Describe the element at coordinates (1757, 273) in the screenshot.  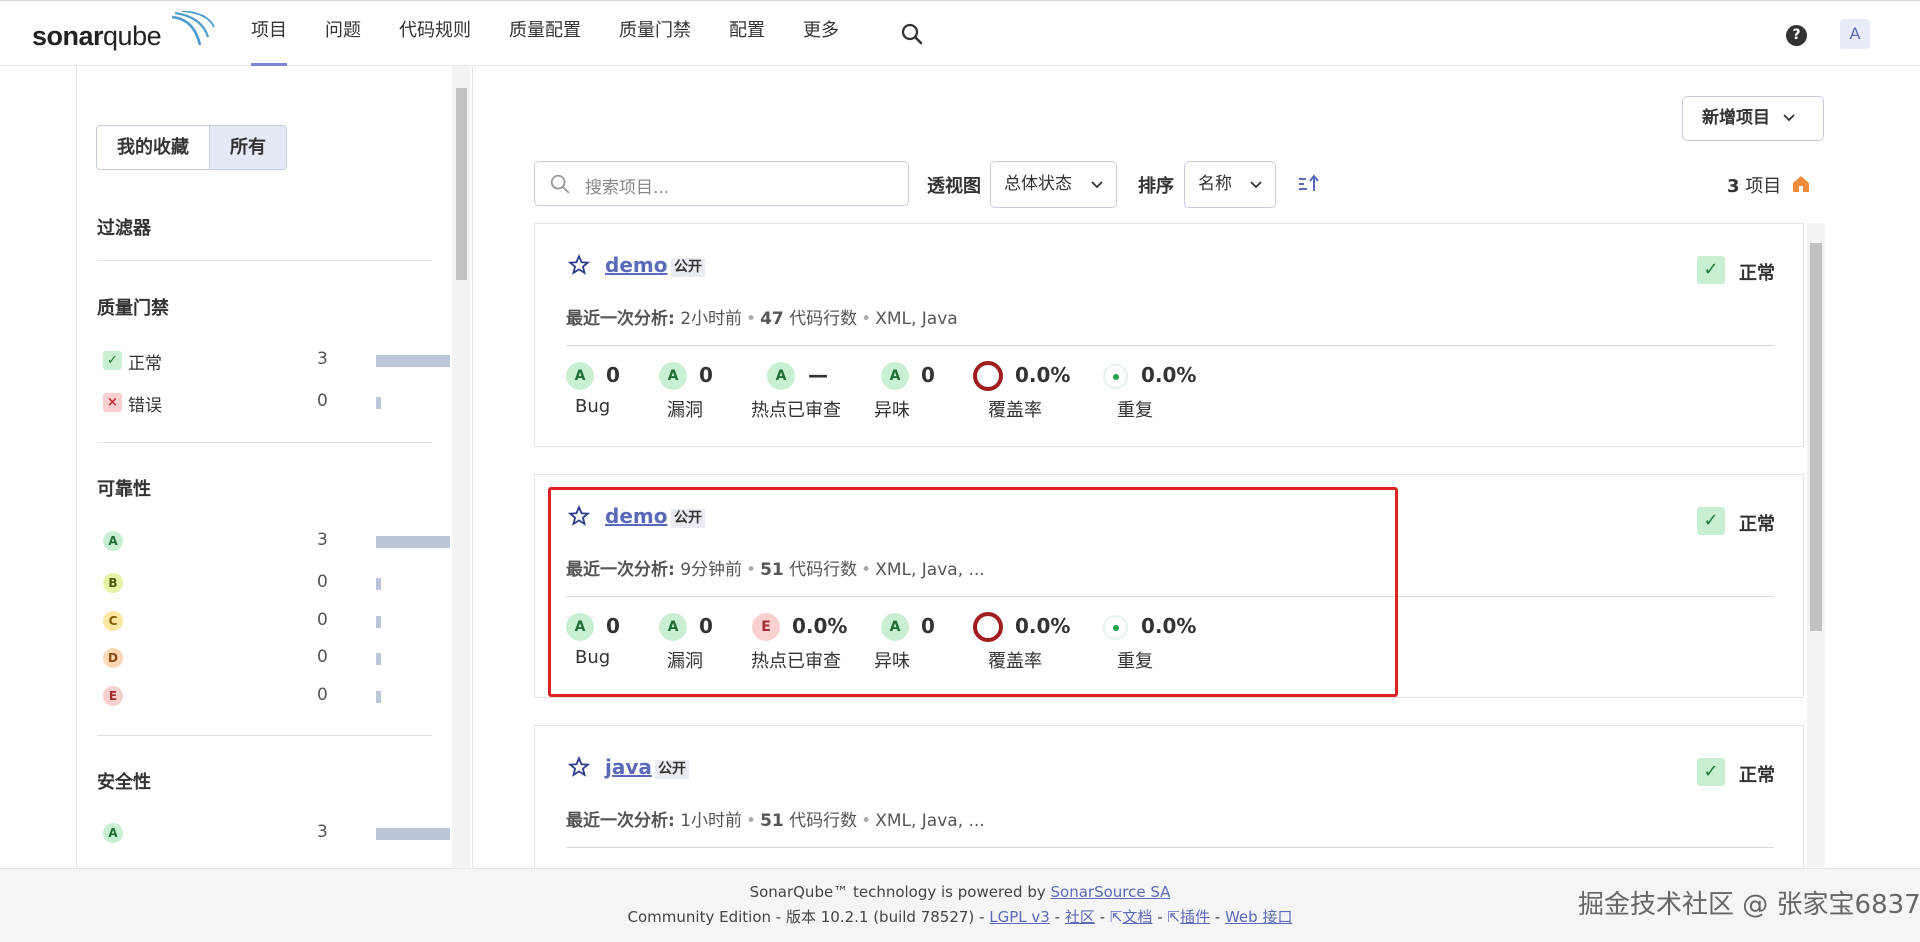
I see `quality-gate-status: 正常` at that location.